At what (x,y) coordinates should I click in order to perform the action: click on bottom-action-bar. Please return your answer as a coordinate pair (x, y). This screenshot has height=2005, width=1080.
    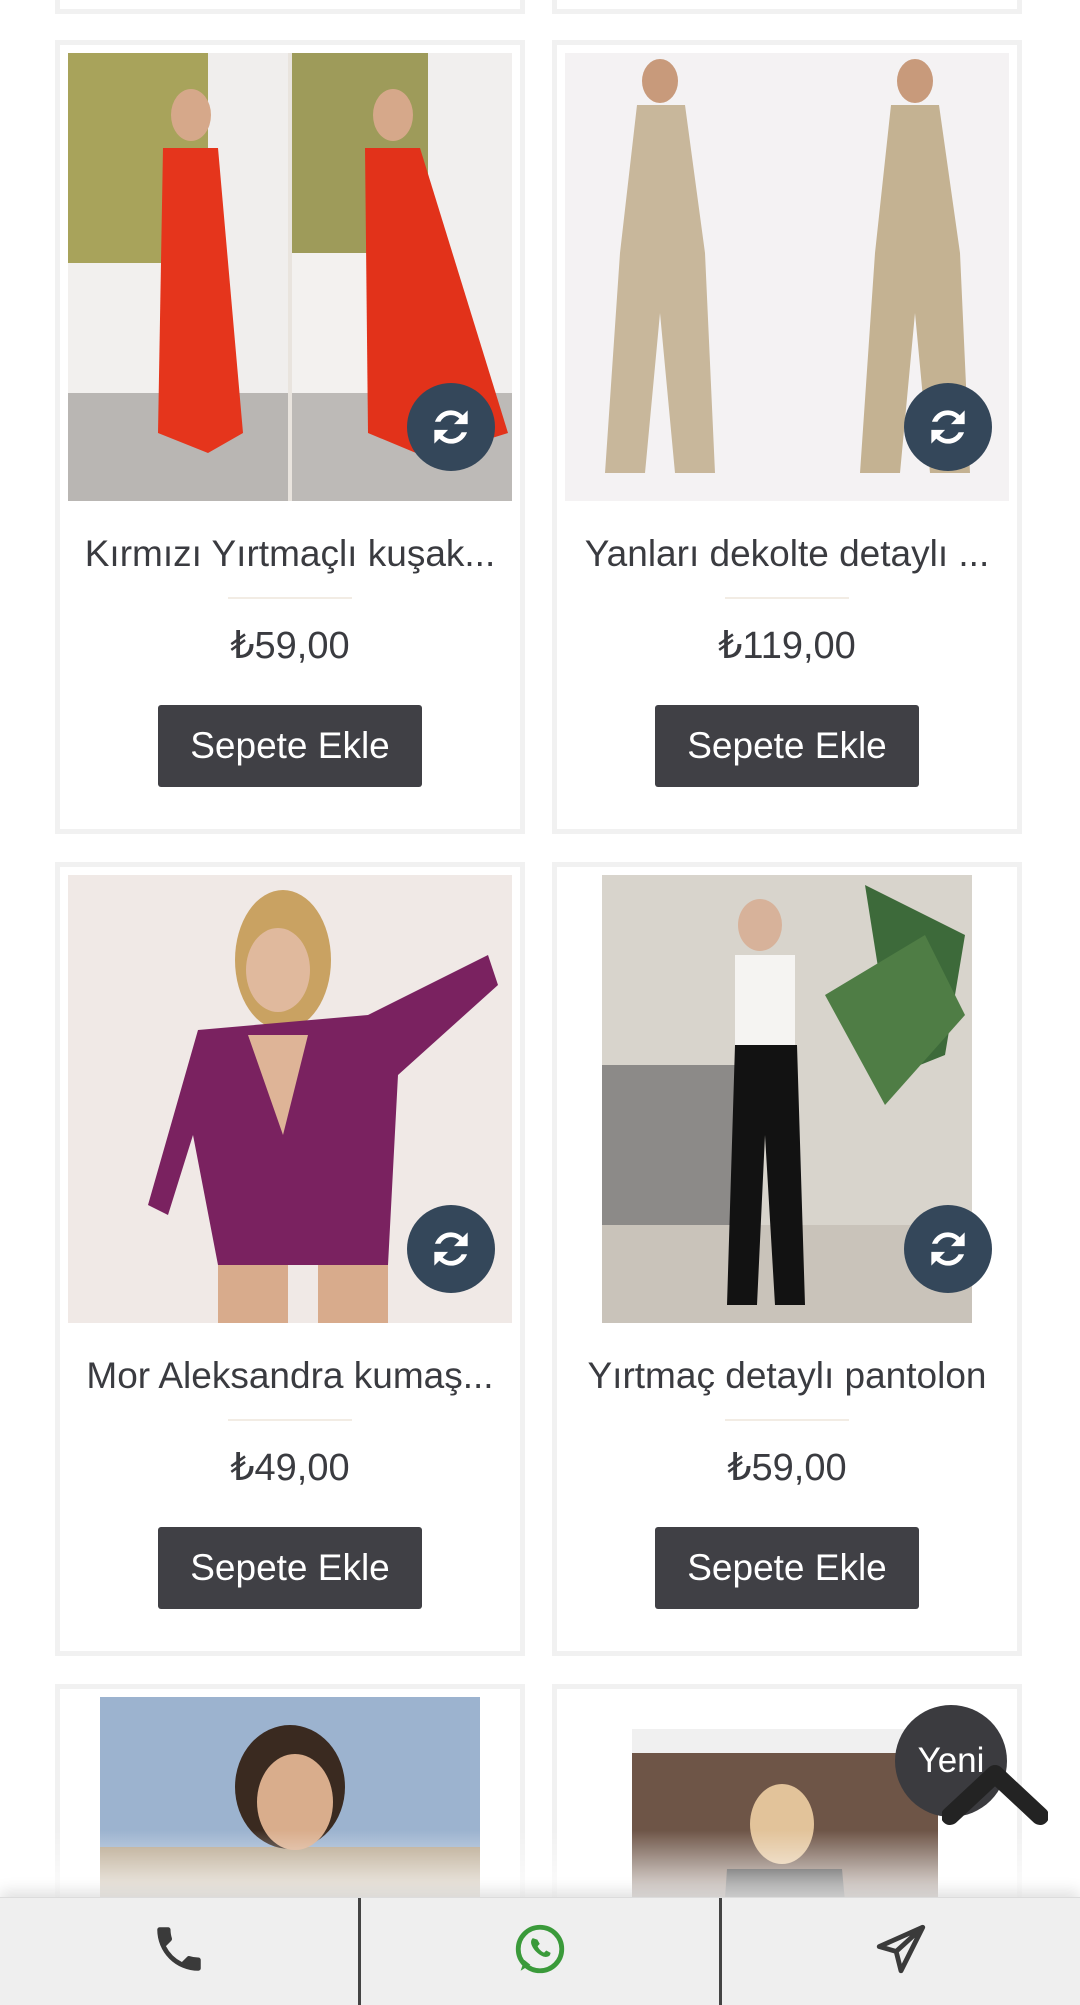
    Looking at the image, I should click on (540, 1951).